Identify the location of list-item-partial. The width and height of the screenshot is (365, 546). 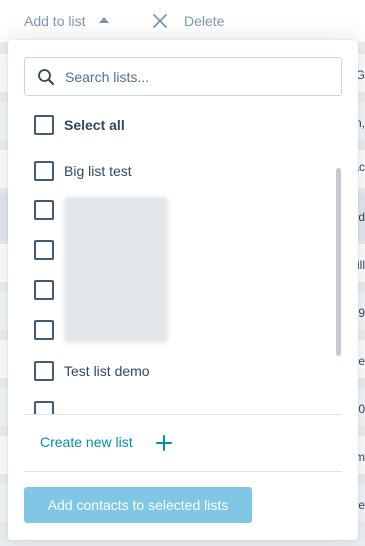
(179, 407).